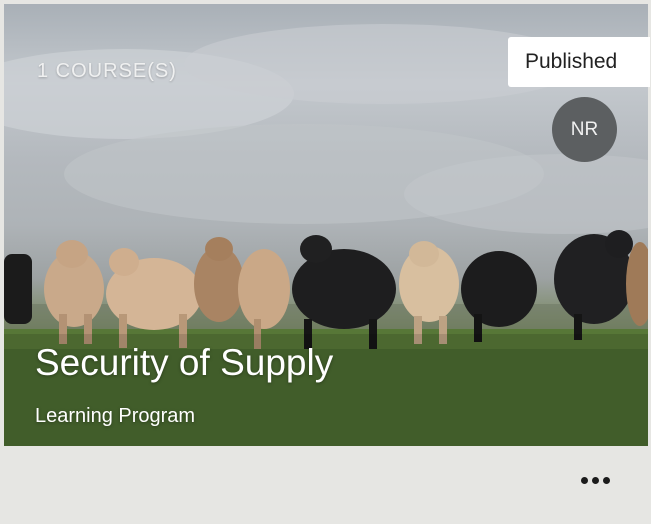 The height and width of the screenshot is (524, 651). I want to click on card-footer, so click(326, 485).